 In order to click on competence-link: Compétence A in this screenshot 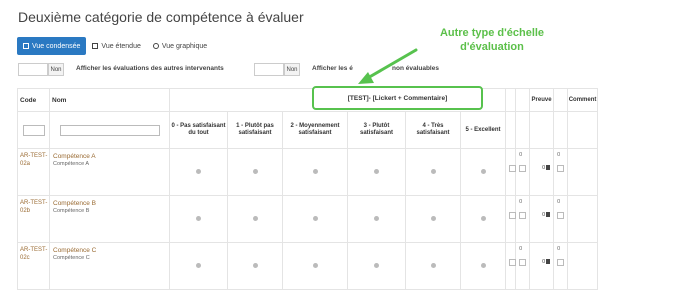, I will do `click(111, 156)`.